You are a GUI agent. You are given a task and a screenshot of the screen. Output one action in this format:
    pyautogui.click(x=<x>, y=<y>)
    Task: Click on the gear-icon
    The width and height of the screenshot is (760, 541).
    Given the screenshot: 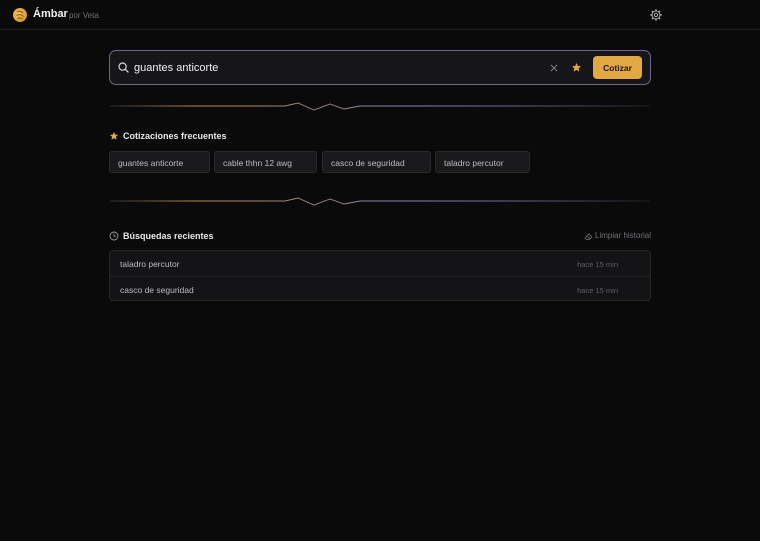 What is the action you would take?
    pyautogui.click(x=656, y=15)
    